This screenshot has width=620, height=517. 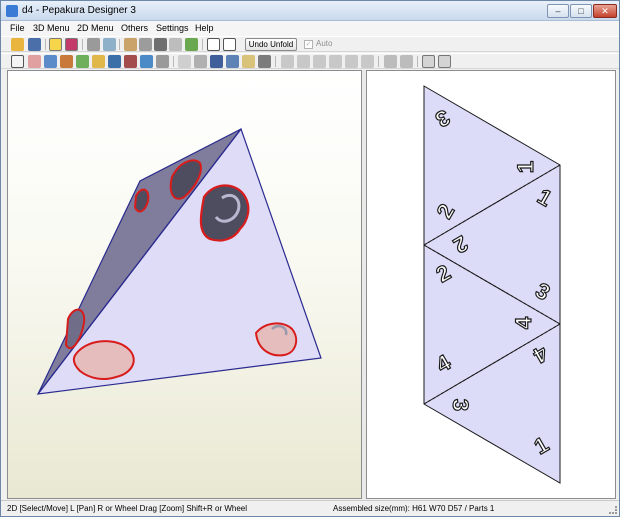 What do you see at coordinates (406, 61) in the screenshot?
I see `refresh-icon` at bounding box center [406, 61].